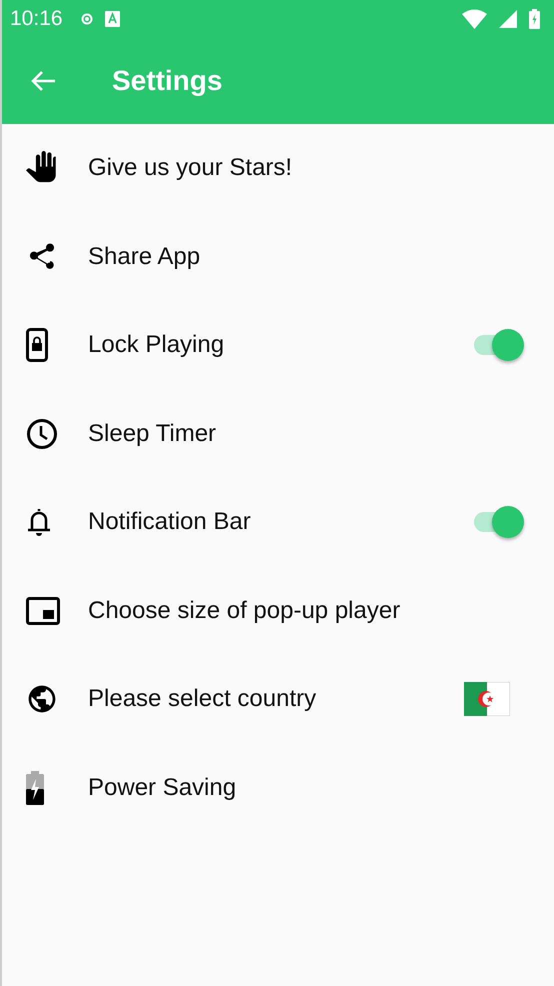  I want to click on setting-label: Power Saving, so click(162, 788).